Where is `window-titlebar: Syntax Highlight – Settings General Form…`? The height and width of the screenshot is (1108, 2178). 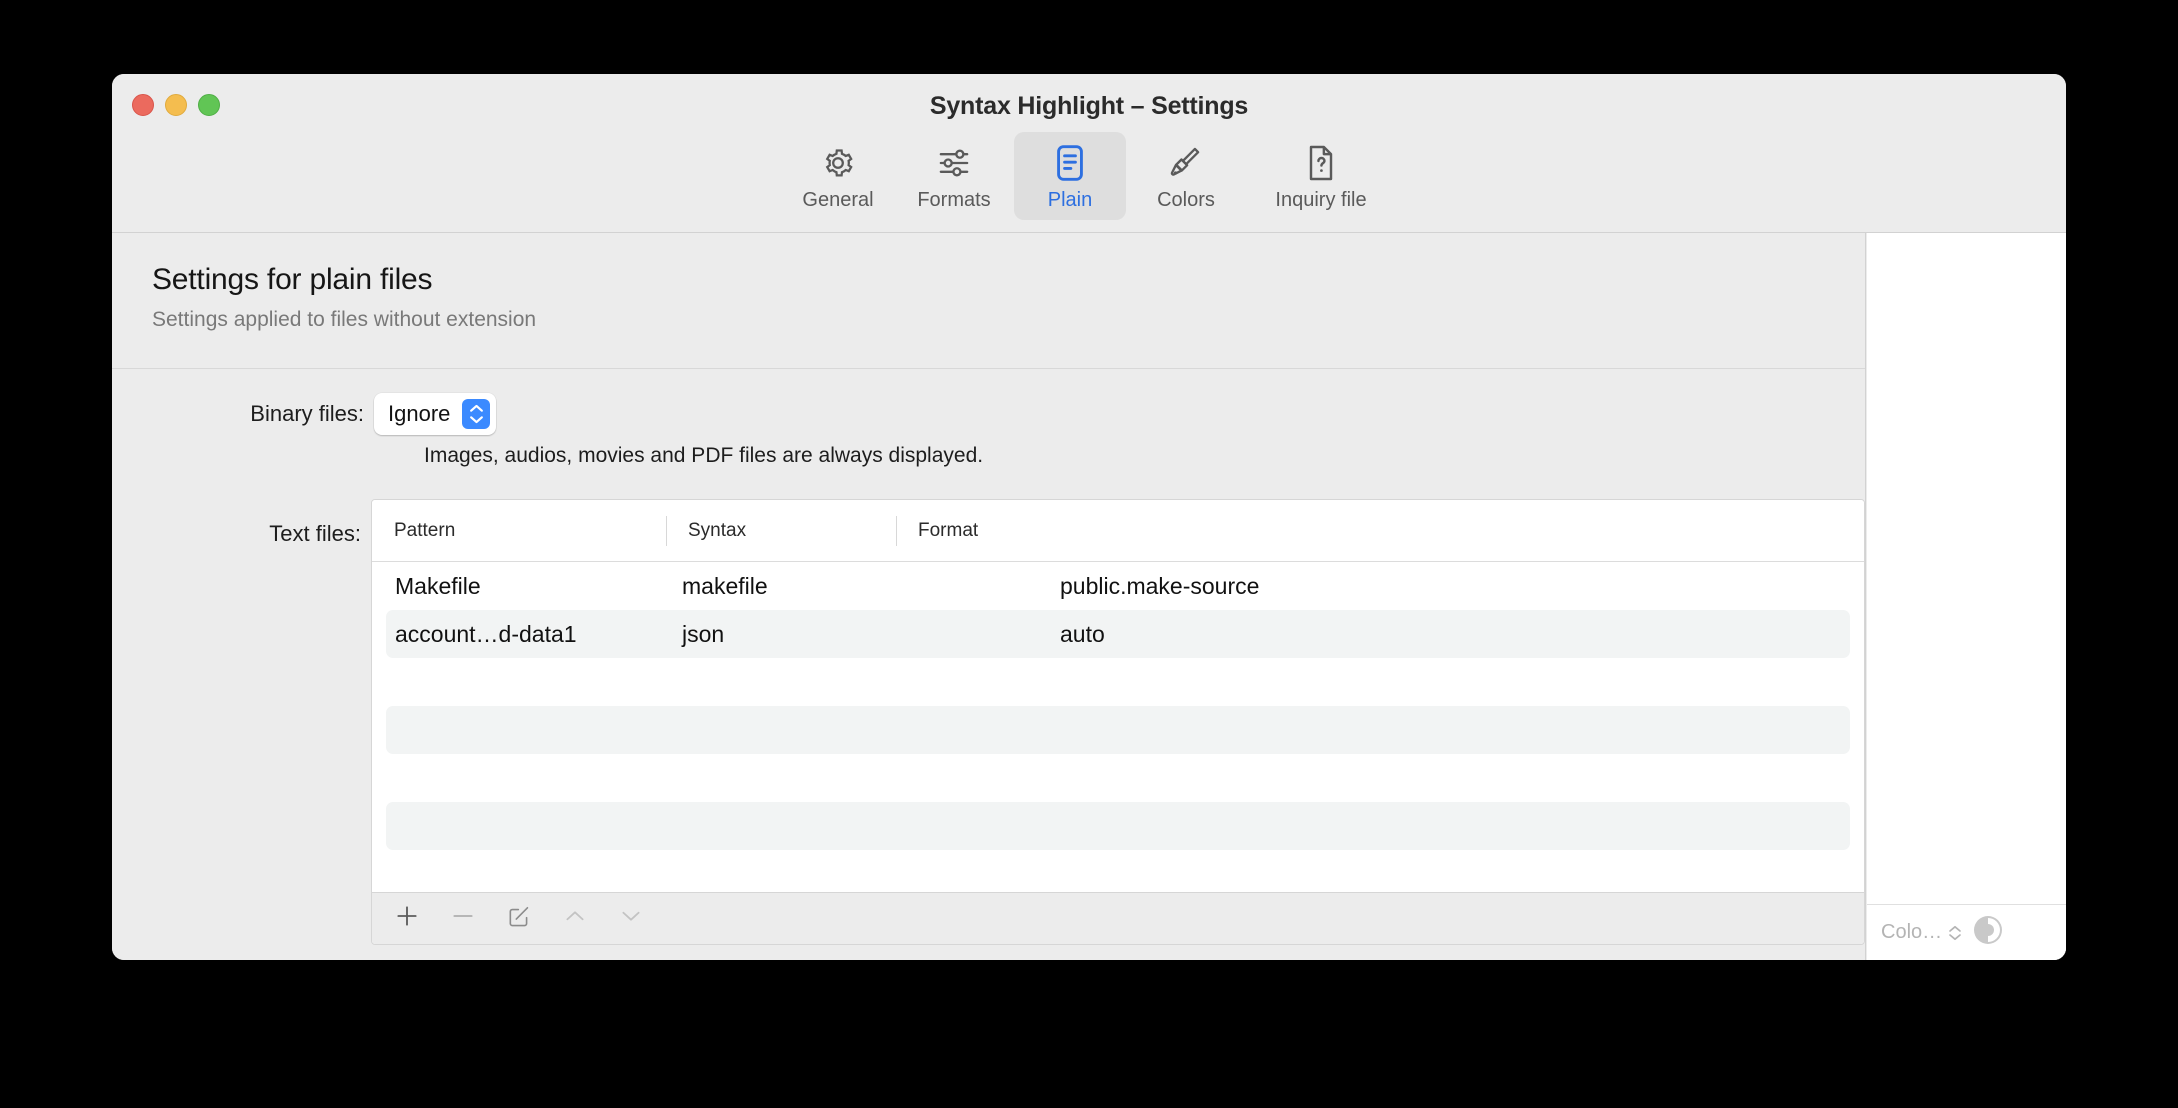
window-titlebar: Syntax Highlight – Settings General Form… is located at coordinates (1089, 153).